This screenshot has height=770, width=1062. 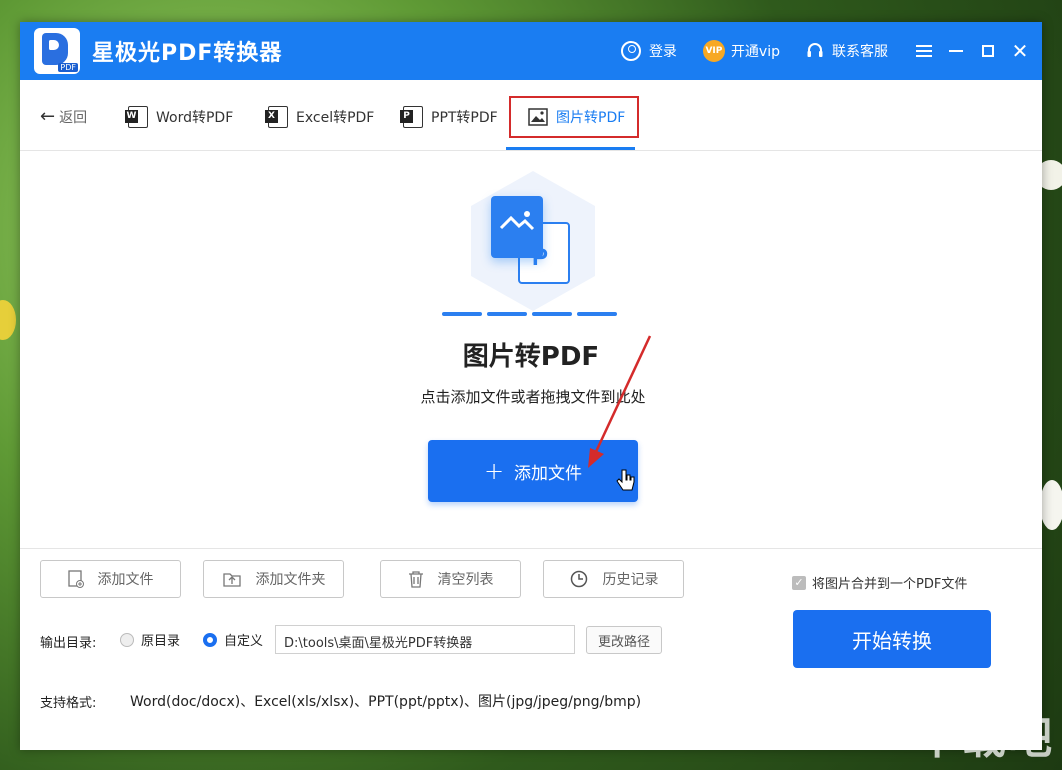 I want to click on vip-button: VIP 开通vip, so click(x=741, y=51).